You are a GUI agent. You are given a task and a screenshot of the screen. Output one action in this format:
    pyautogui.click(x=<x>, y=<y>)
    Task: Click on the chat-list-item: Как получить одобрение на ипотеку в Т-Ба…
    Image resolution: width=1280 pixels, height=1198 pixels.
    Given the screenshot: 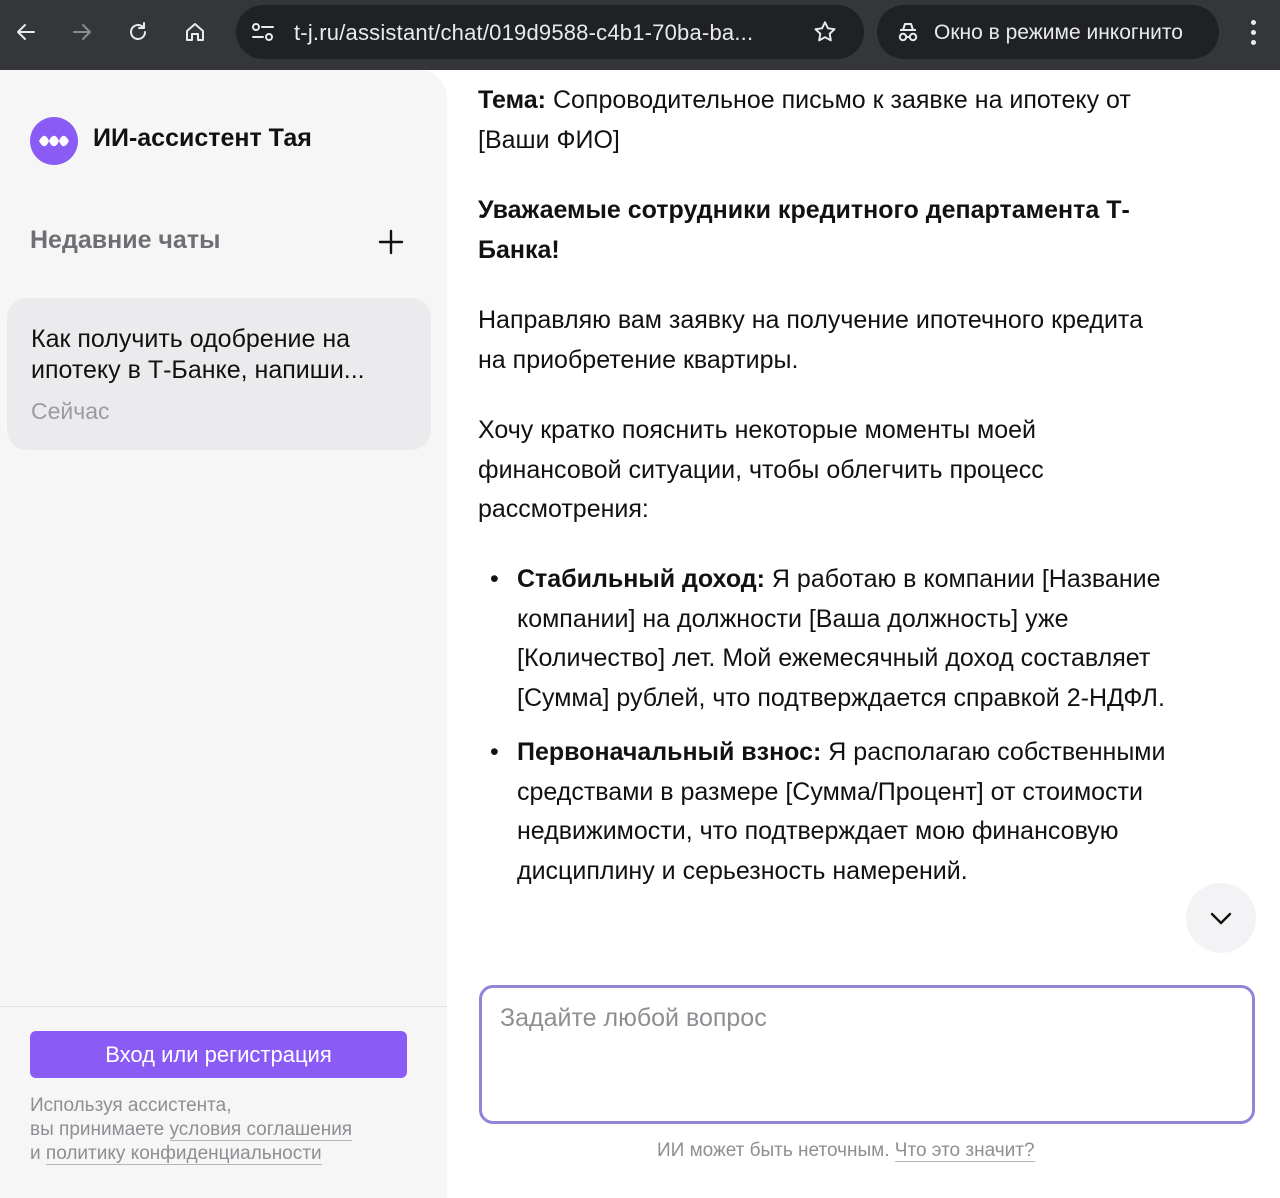 What is the action you would take?
    pyautogui.click(x=219, y=374)
    